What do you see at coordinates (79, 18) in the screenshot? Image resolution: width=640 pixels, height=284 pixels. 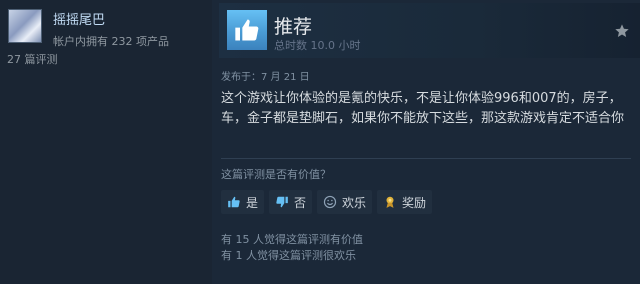 I see `reviewer-name: 摇摇尾巴` at bounding box center [79, 18].